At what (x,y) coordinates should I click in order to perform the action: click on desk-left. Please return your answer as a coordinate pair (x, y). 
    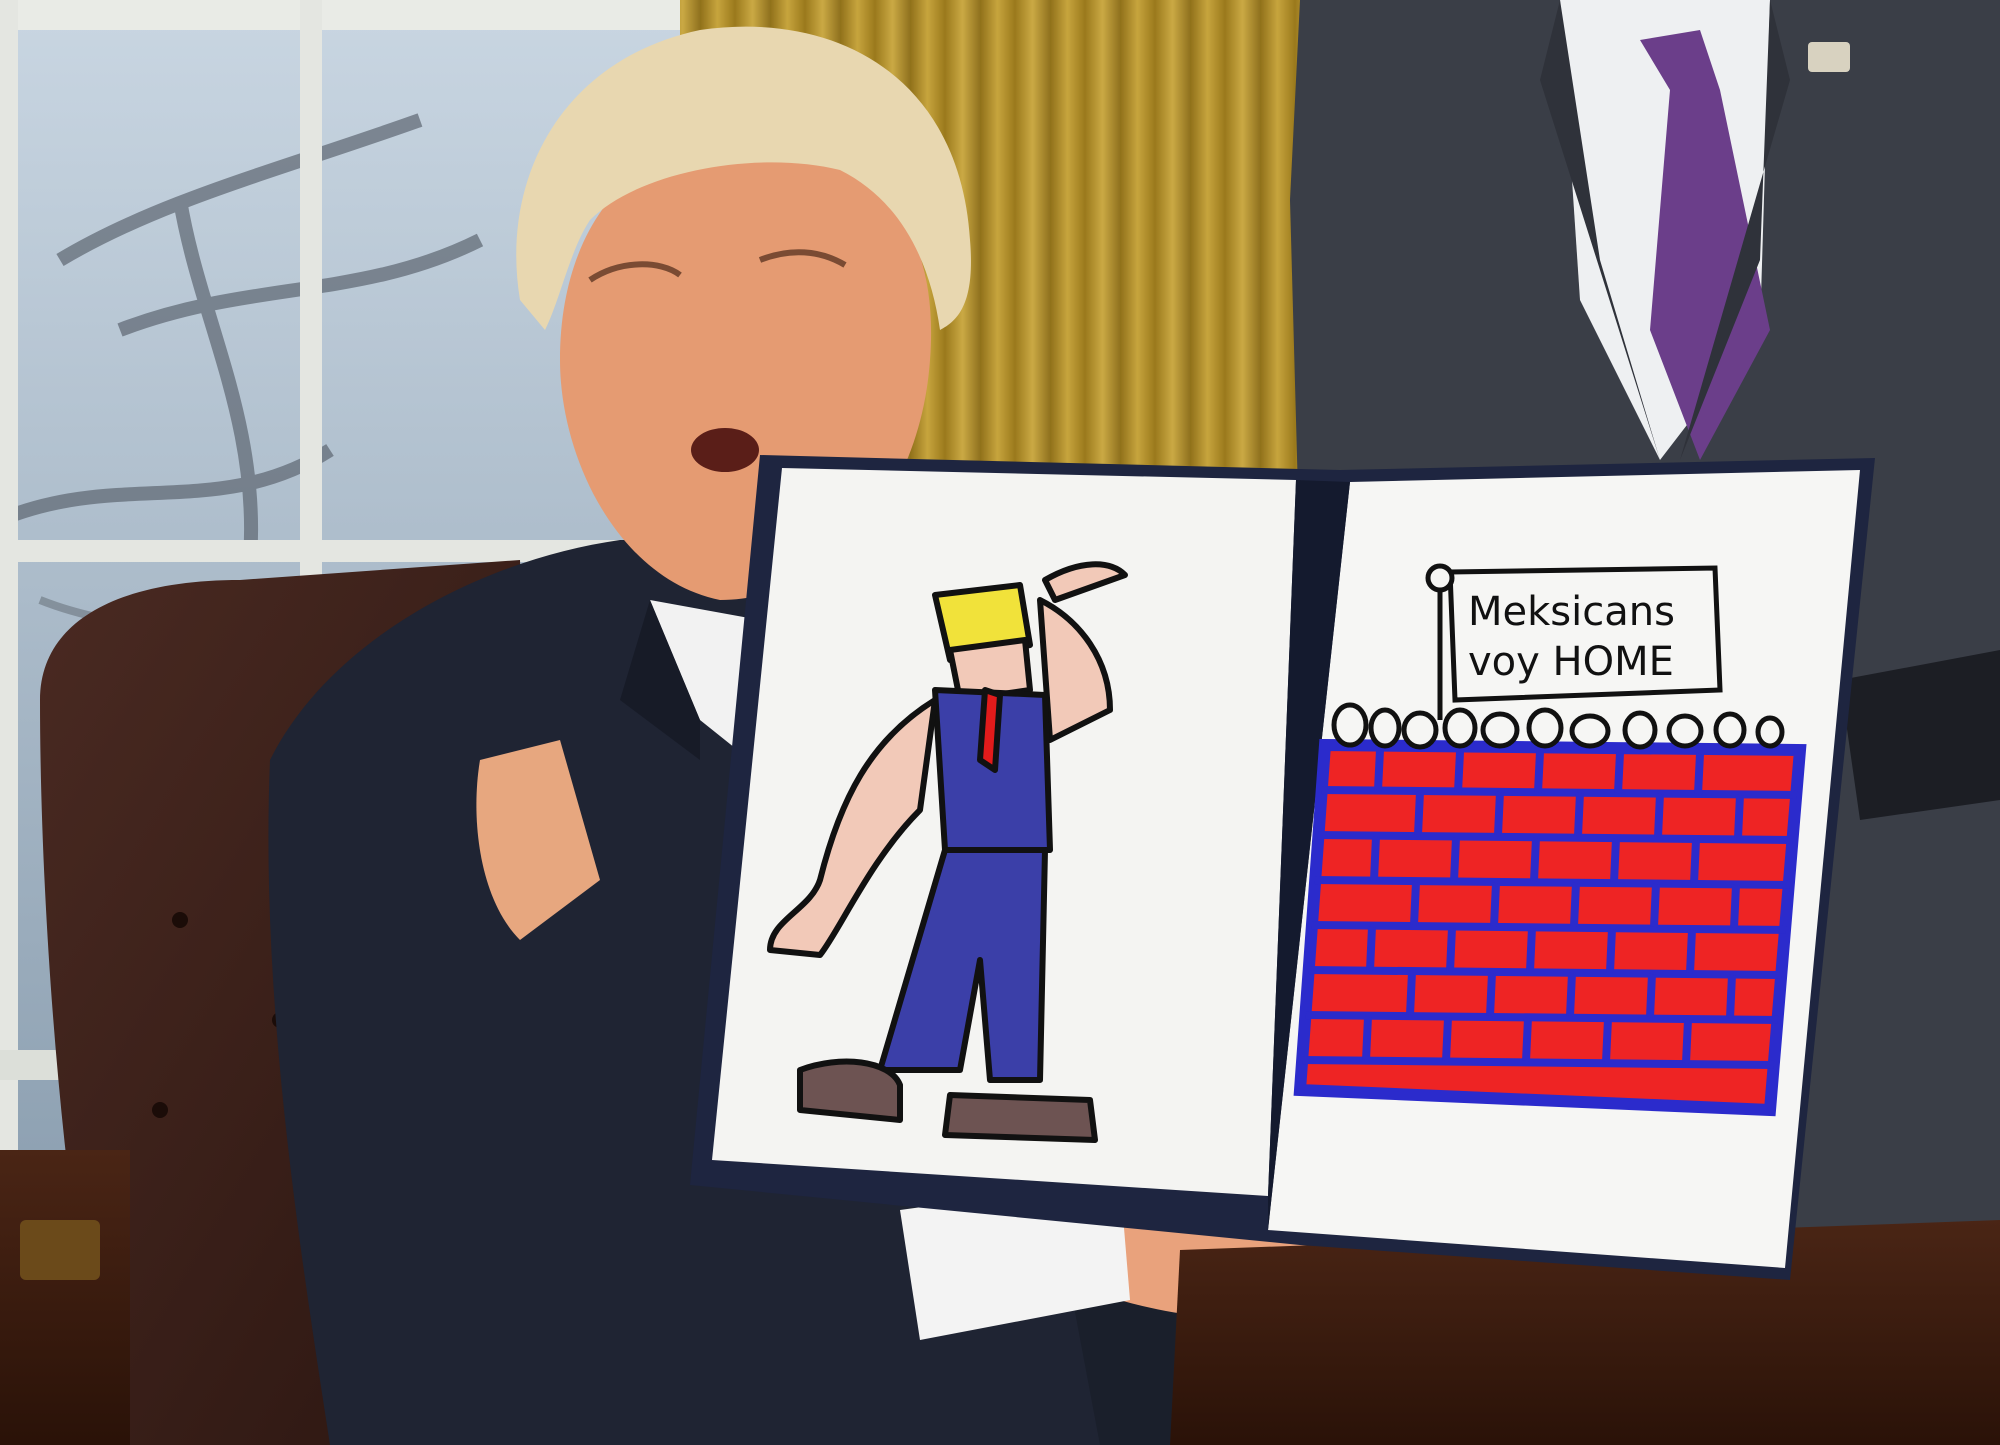
    Looking at the image, I should click on (65, 1297).